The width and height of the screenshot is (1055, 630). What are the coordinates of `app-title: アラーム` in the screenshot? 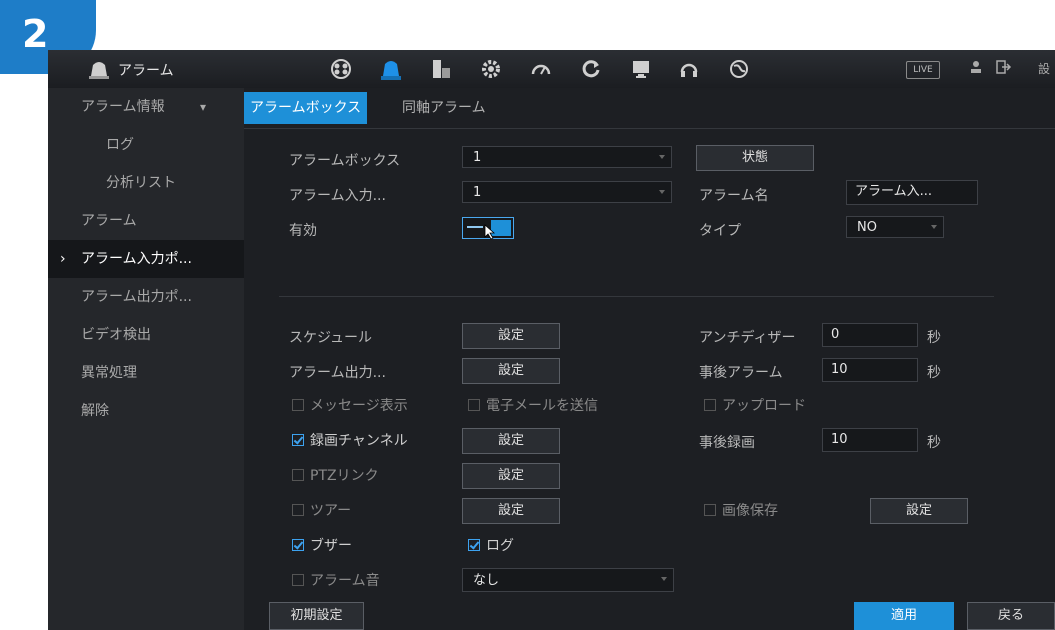 It's located at (146, 71).